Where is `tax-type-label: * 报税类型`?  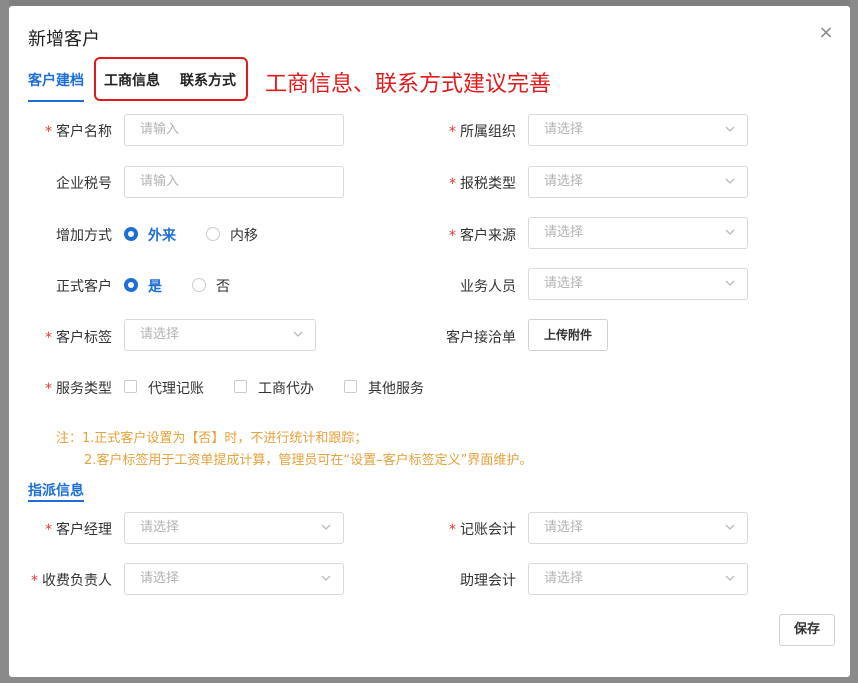
tax-type-label: * 报税类型 is located at coordinates (482, 184).